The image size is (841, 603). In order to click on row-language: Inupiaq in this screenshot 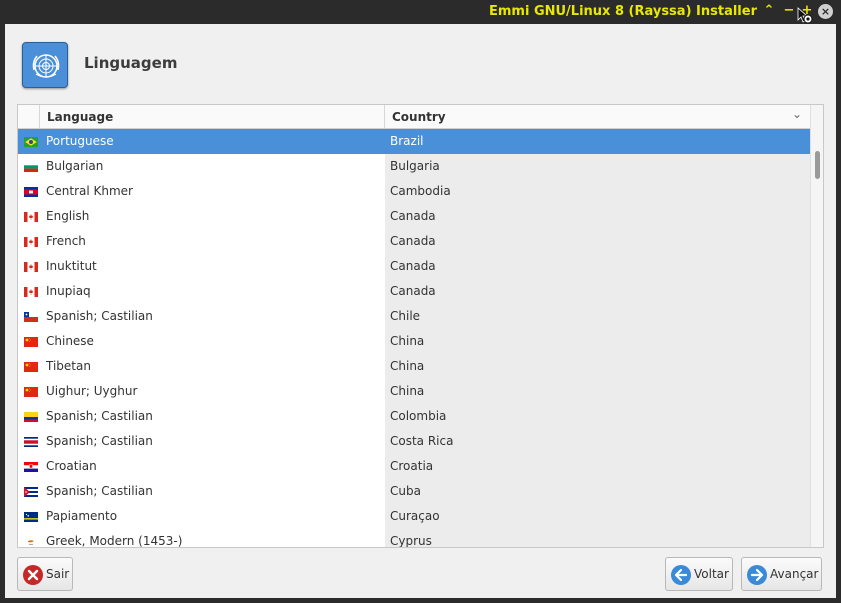, I will do `click(68, 291)`.